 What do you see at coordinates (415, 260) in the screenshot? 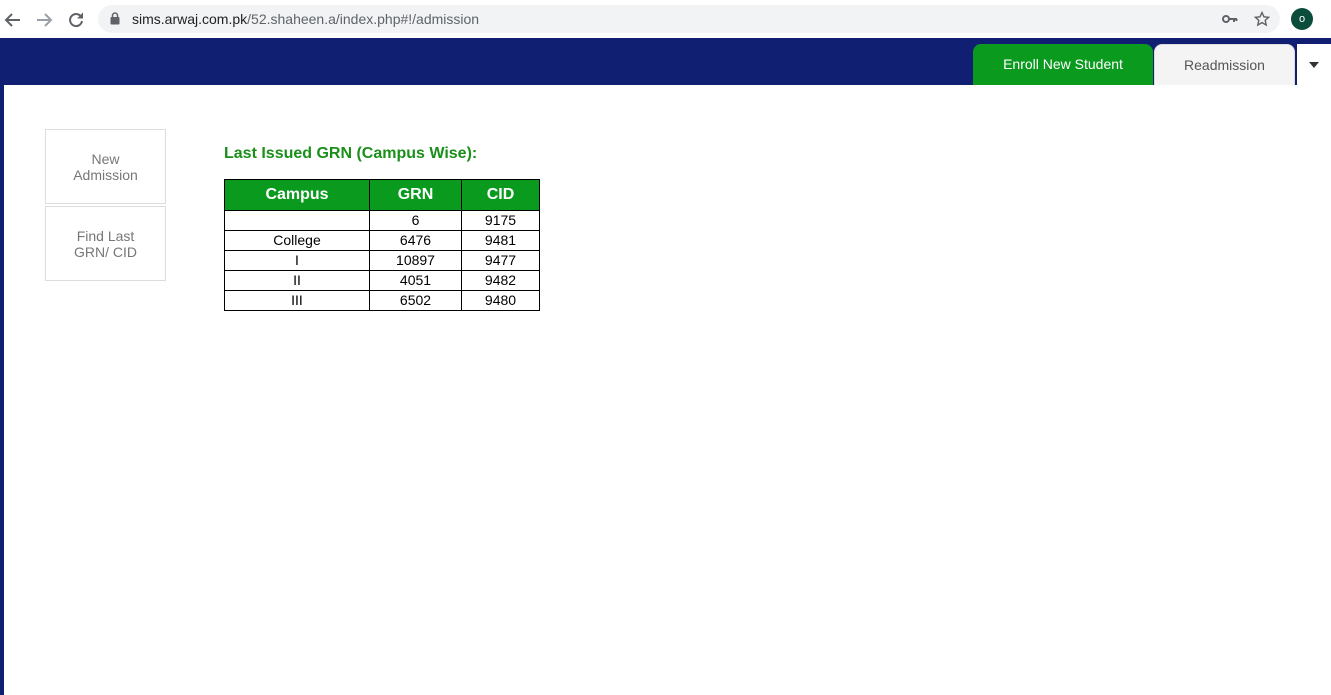
I see `grn-cell: 10897` at bounding box center [415, 260].